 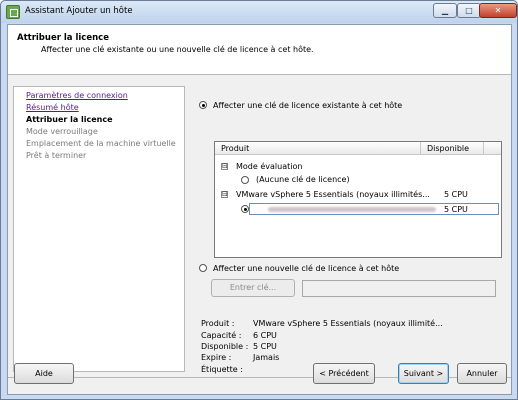 I want to click on help-button: Aide, so click(x=44, y=373).